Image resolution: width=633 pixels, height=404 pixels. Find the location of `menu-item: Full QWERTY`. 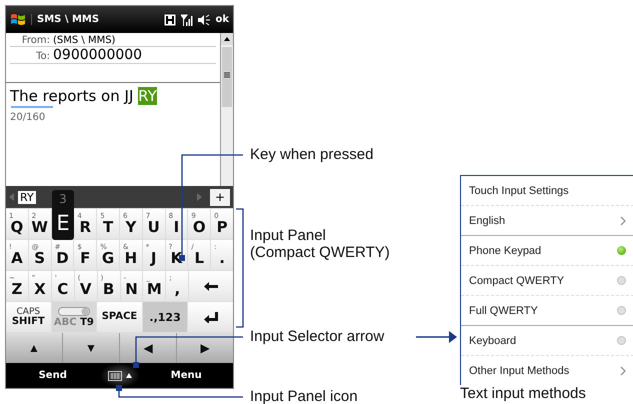

menu-item: Full QWERTY is located at coordinates (547, 311).